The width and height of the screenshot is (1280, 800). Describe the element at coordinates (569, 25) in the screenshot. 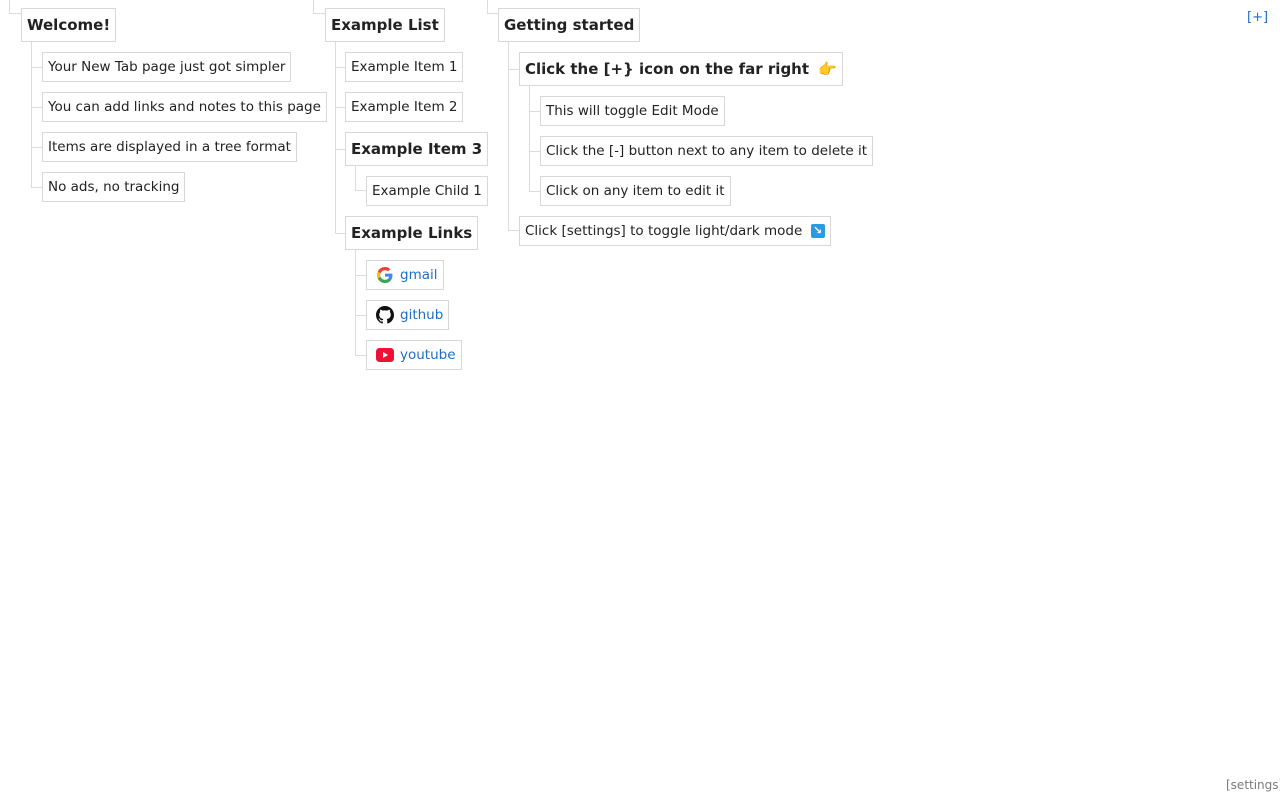

I see `column-title-getting-started: Getting started` at that location.